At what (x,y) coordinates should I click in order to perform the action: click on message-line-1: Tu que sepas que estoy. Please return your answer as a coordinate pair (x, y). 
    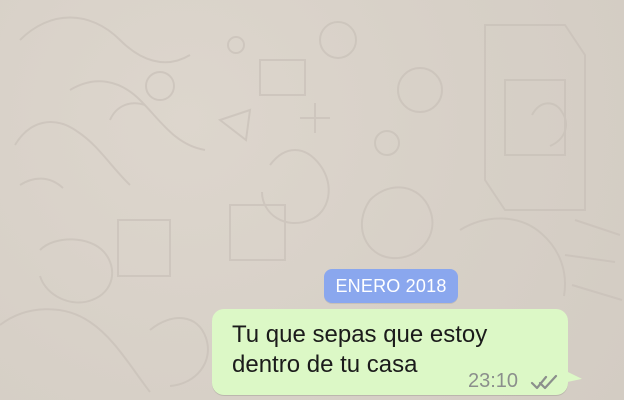
    Looking at the image, I should click on (360, 334).